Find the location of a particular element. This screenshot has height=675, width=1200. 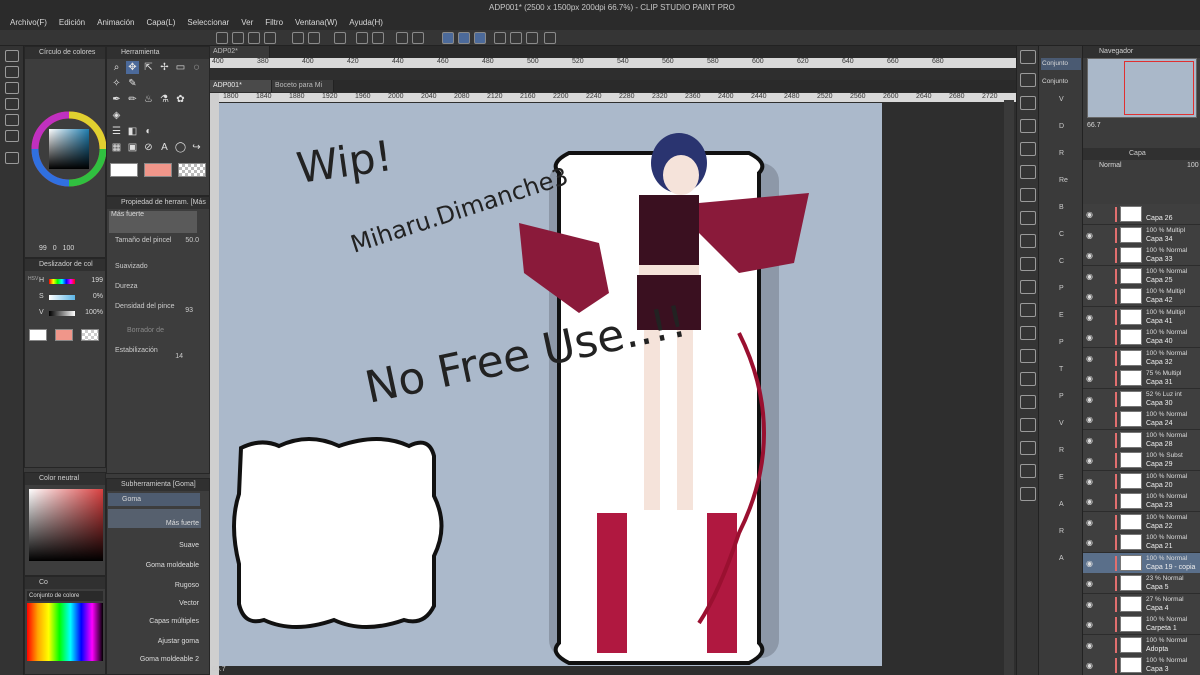

sub-color-swatch is located at coordinates (64, 335).